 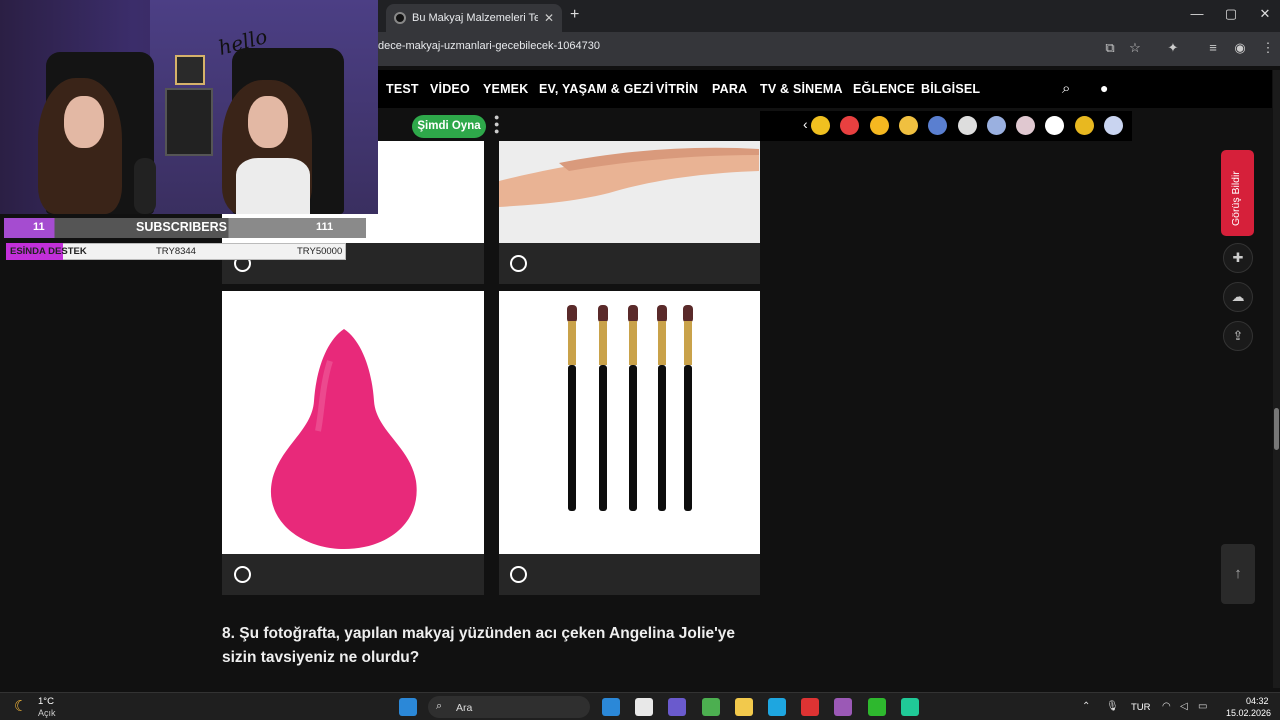 I want to click on nav-eglence: EĞLENCE, so click(x=884, y=89).